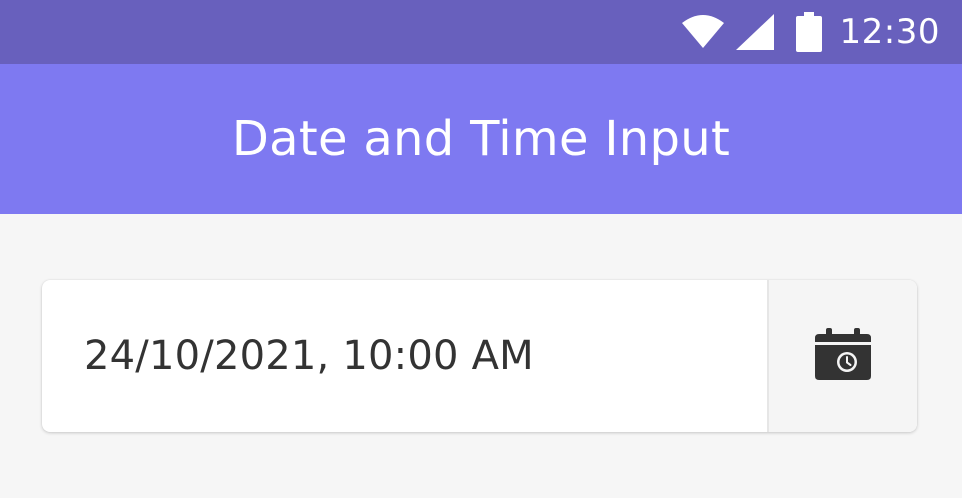 Image resolution: width=962 pixels, height=498 pixels. What do you see at coordinates (702, 32) in the screenshot?
I see `wifi-icon` at bounding box center [702, 32].